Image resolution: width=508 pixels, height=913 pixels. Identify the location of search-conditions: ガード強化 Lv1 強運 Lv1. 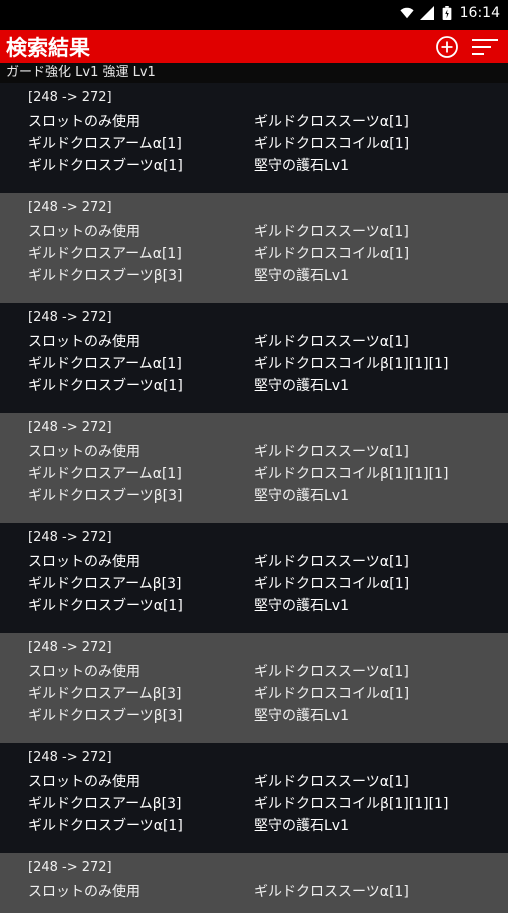
(254, 73).